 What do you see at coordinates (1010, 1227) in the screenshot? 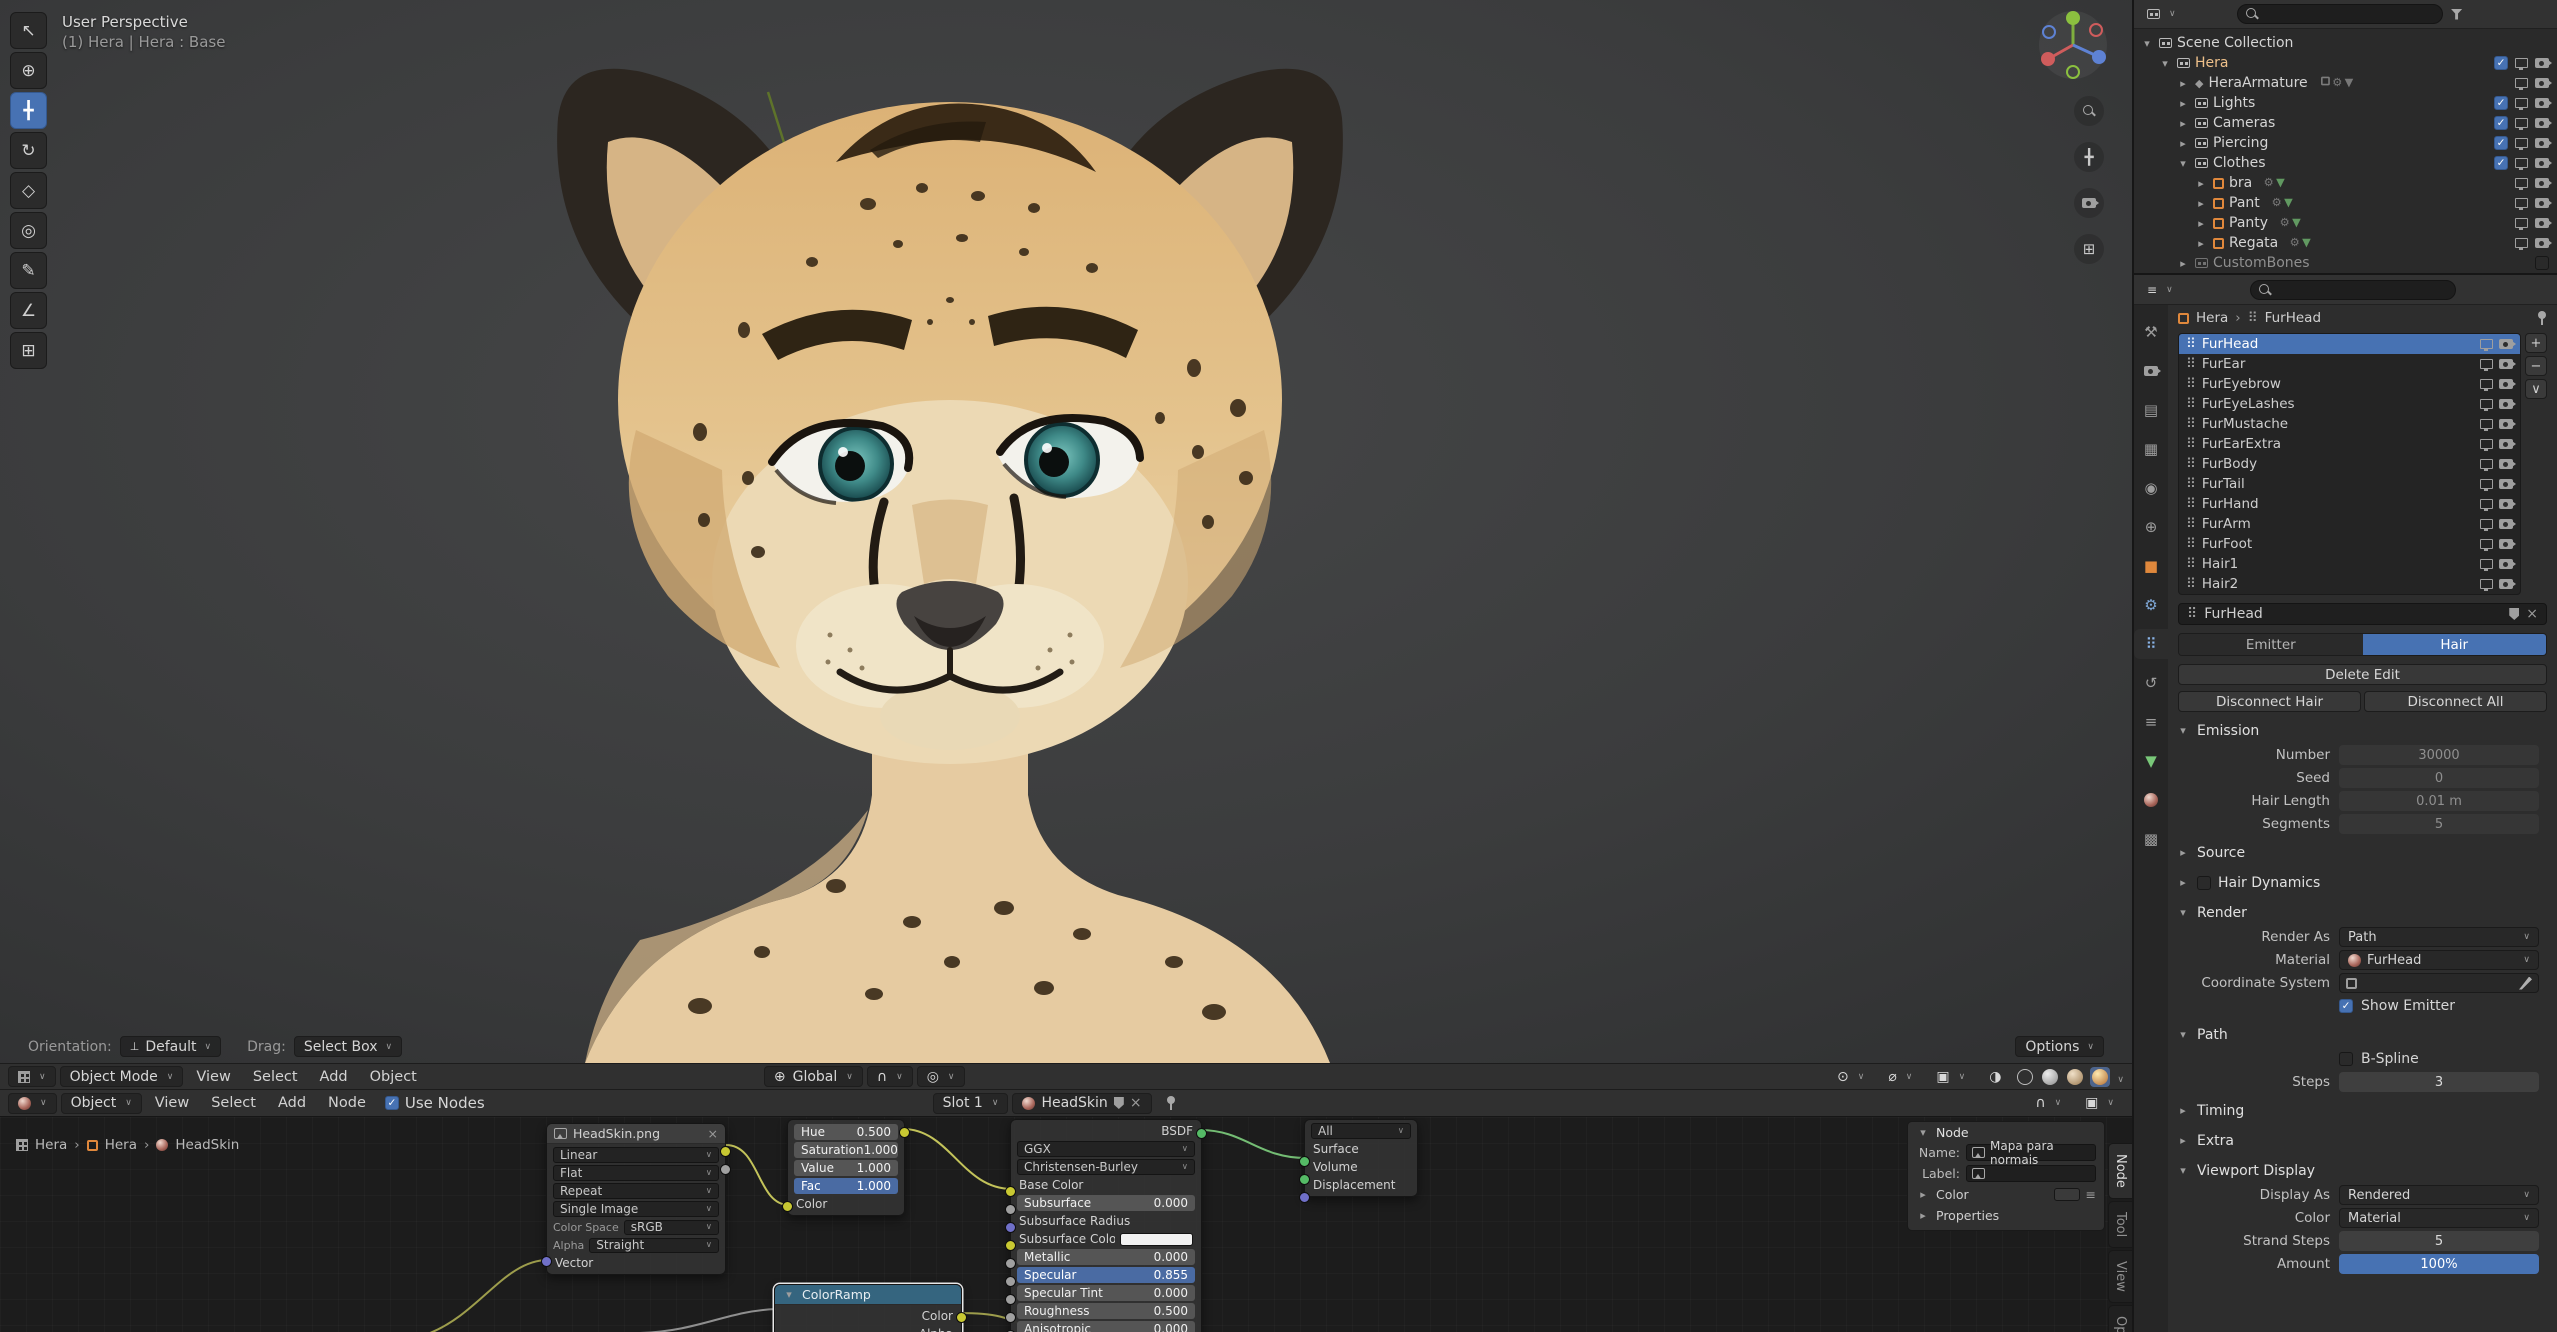
I see `subsurface-radius-input-socket` at bounding box center [1010, 1227].